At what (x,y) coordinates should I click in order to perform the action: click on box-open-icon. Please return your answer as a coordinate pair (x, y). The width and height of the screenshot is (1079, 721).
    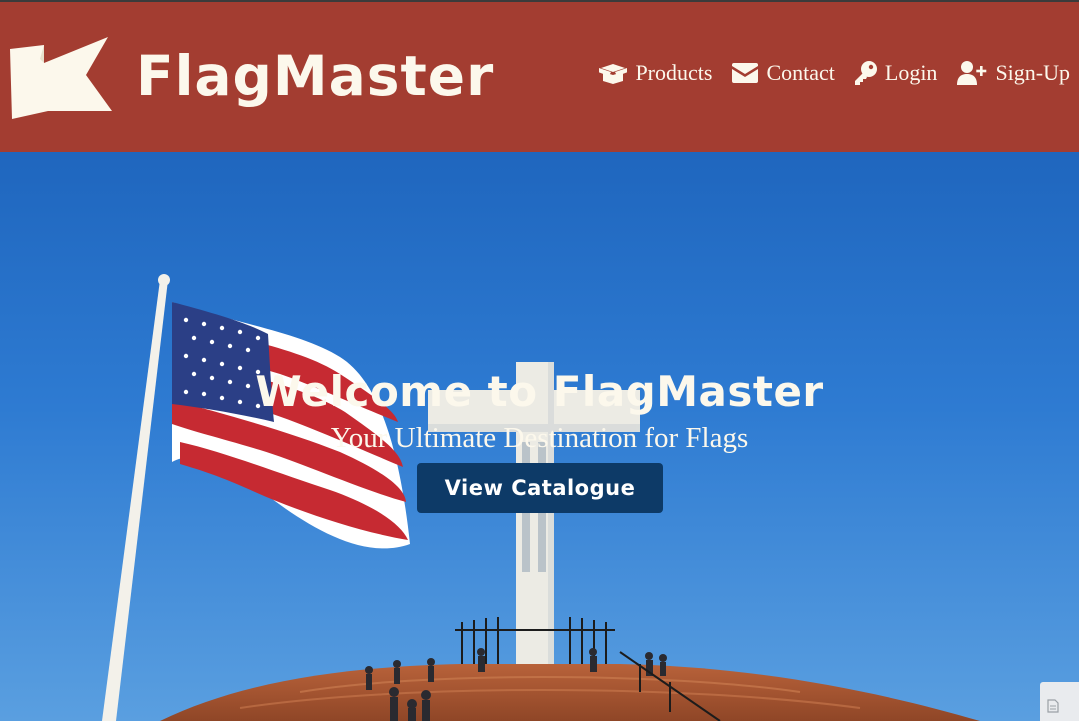
    Looking at the image, I should click on (613, 74).